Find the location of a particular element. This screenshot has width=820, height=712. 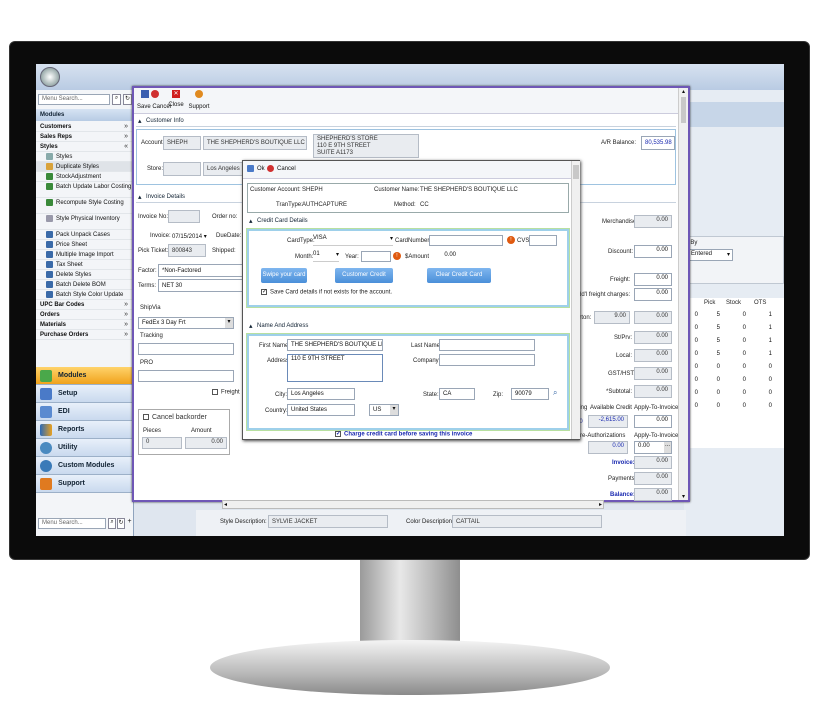

trantype-value: AUTHCAPTURE is located at coordinates (325, 205).